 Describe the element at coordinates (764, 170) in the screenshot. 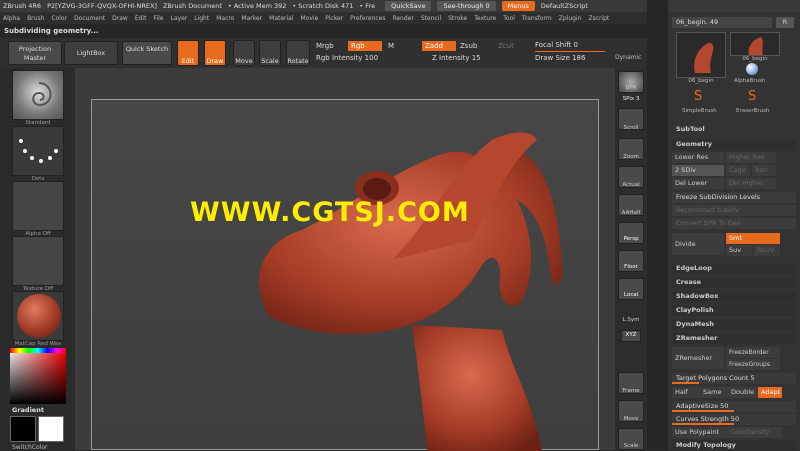

I see `rstr-button: Rstr` at that location.